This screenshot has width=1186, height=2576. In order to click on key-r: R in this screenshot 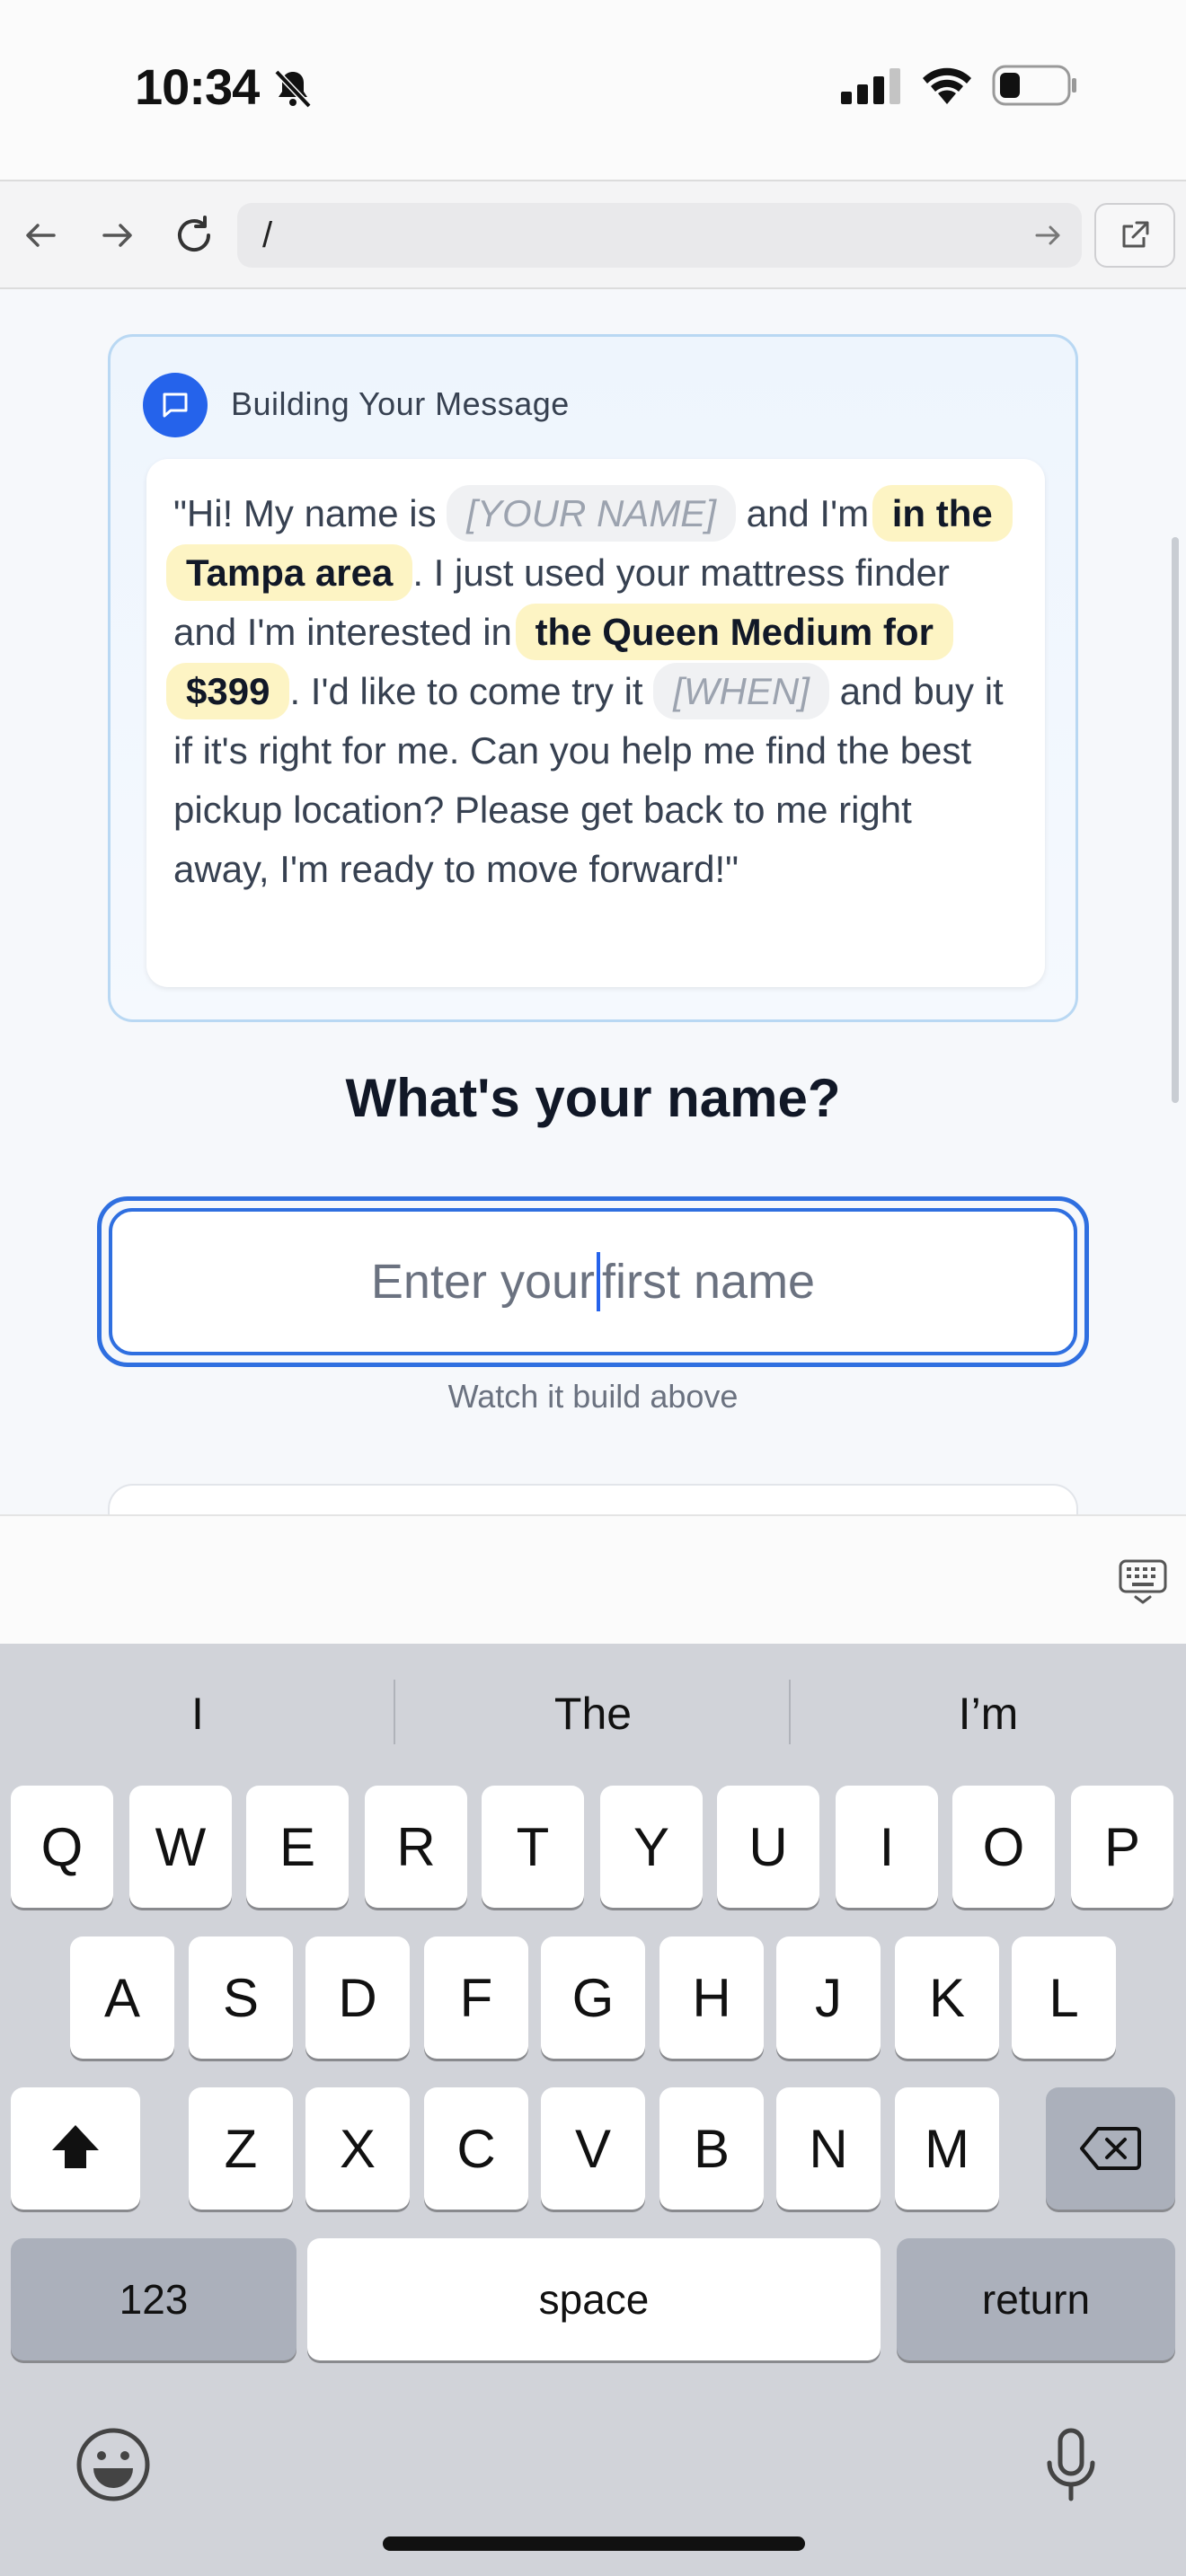, I will do `click(416, 1847)`.